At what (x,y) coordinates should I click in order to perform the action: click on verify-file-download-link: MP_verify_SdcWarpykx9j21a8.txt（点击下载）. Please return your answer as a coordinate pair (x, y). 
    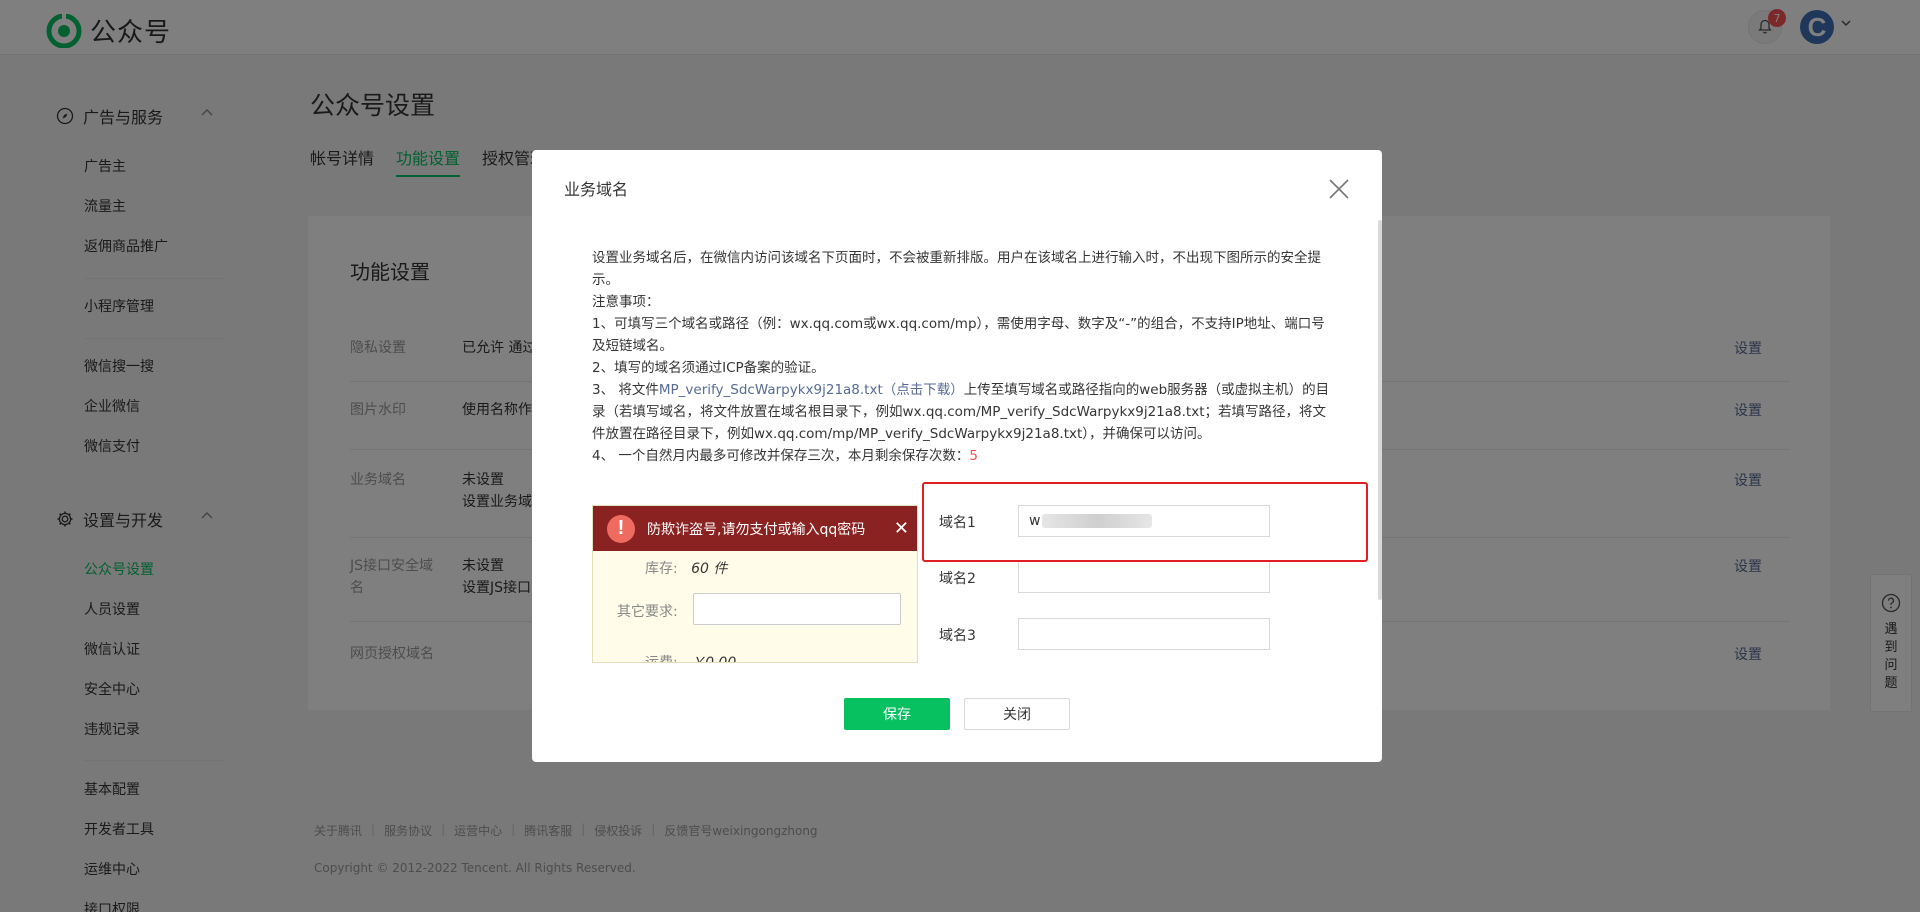
    Looking at the image, I should click on (811, 390).